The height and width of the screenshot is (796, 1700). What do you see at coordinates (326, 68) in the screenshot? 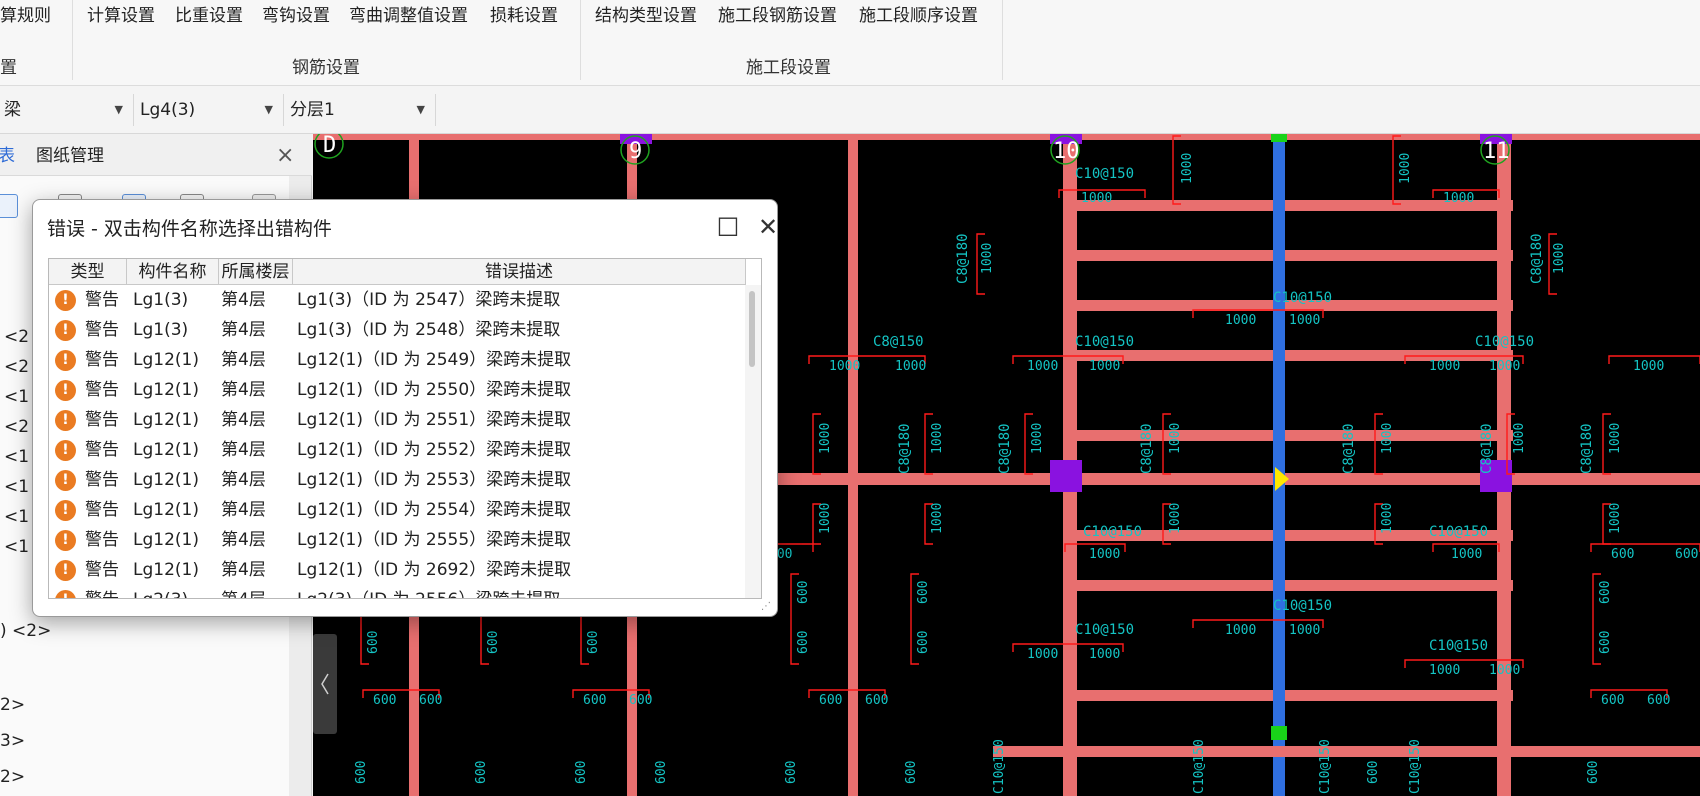
I see `ribbon-group-rebar-label: 钢筋设置` at bounding box center [326, 68].